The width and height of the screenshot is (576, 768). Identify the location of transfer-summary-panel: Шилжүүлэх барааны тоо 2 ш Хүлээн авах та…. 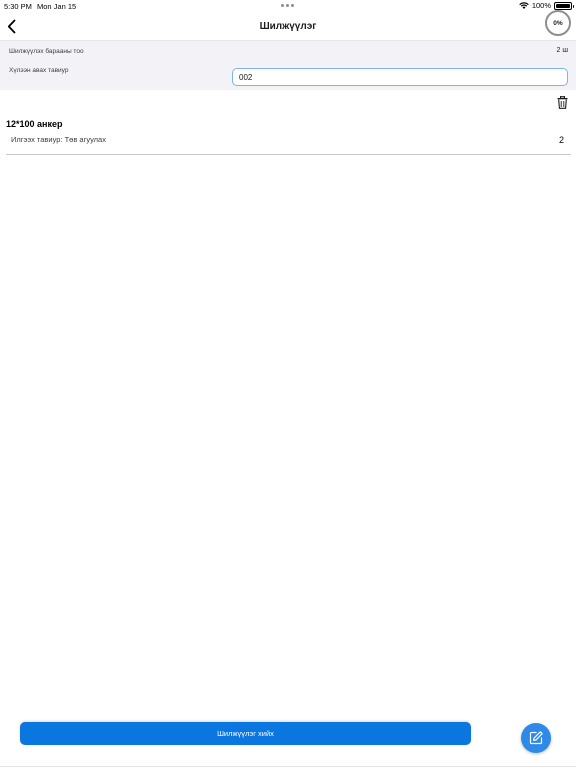
(288, 65).